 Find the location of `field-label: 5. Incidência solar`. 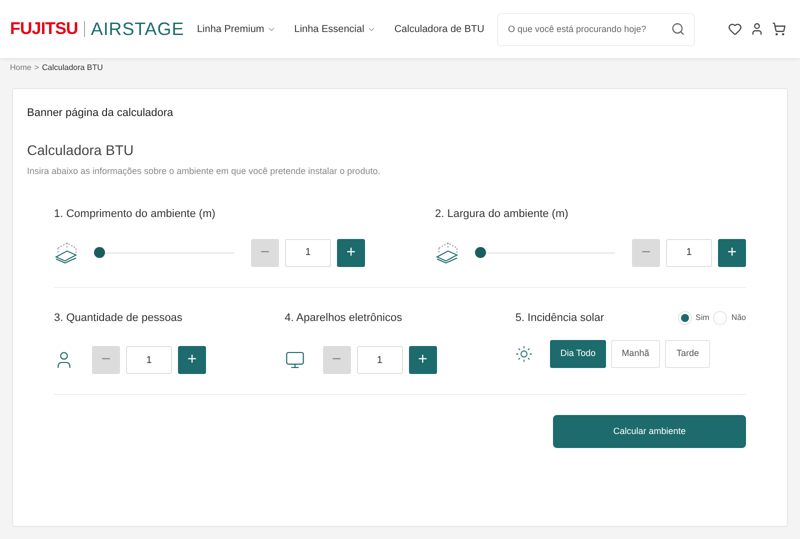

field-label: 5. Incidência solar is located at coordinates (559, 318).